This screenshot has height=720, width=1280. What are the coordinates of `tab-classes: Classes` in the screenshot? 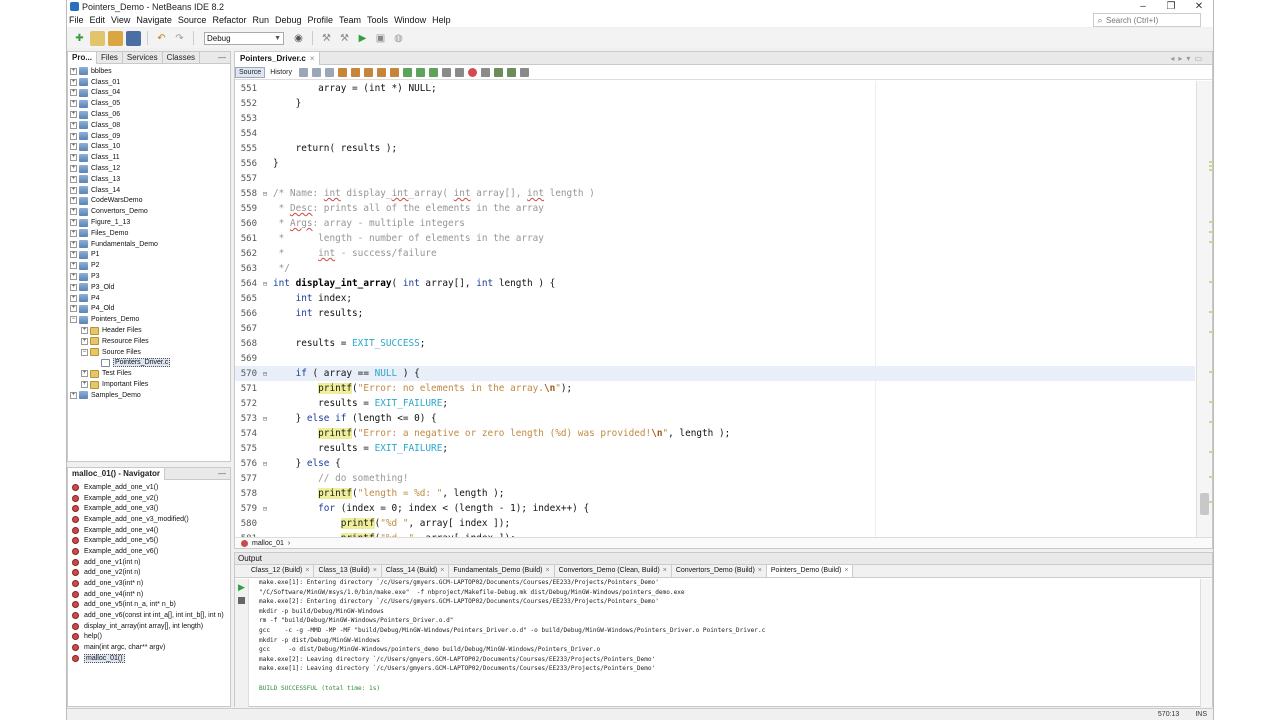 It's located at (182, 57).